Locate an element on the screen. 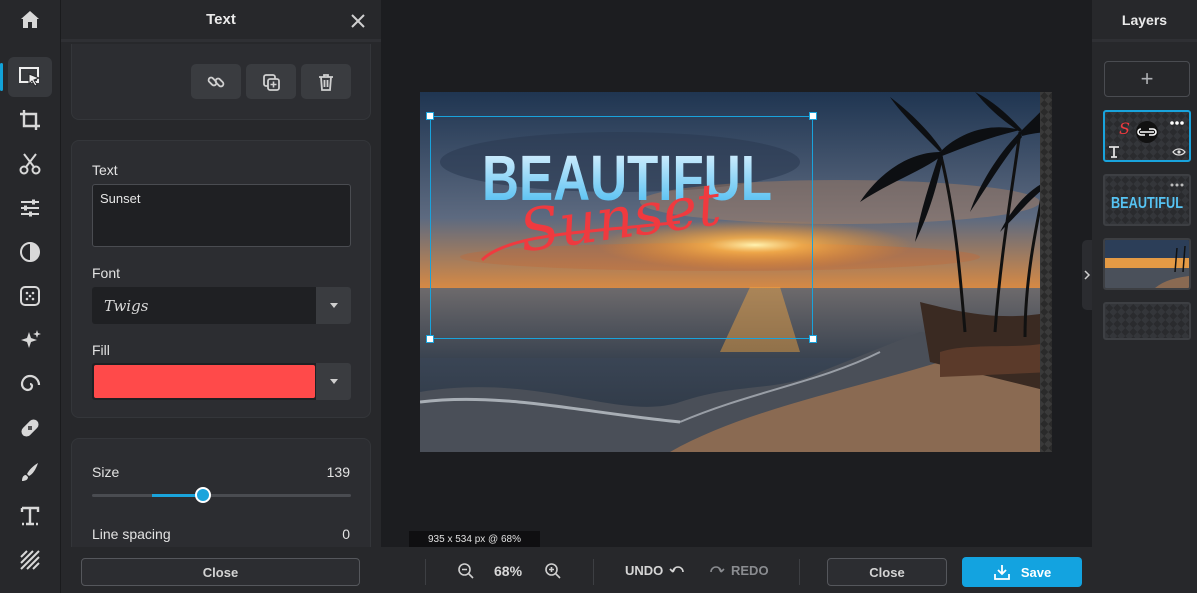 The height and width of the screenshot is (593, 1197). text-tool is located at coordinates (30, 516).